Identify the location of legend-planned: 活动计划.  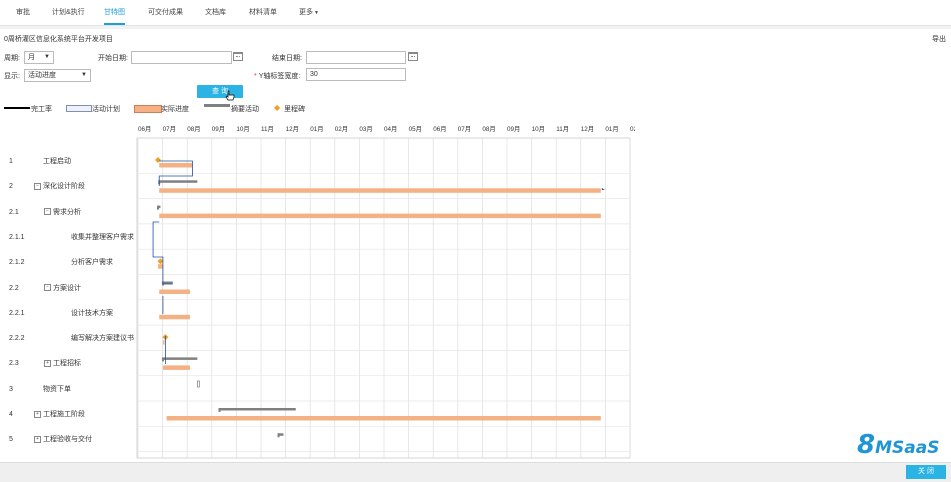
(106, 109).